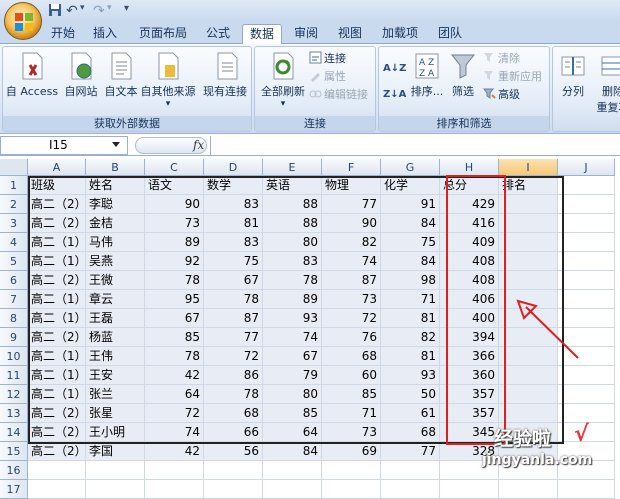 This screenshot has width=620, height=499. I want to click on column-header-i: I, so click(528, 167).